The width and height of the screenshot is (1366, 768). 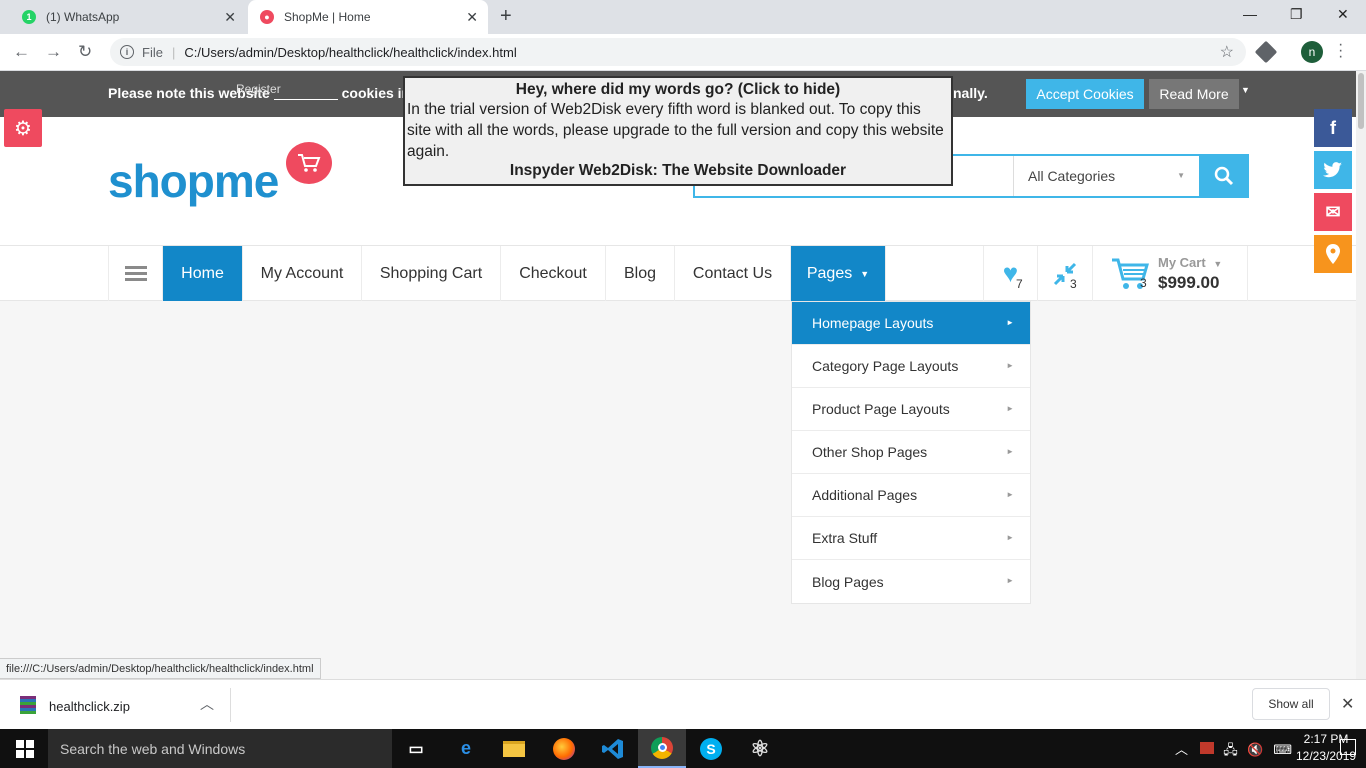 What do you see at coordinates (1291, 704) in the screenshot?
I see `show-all-button: Show all` at bounding box center [1291, 704].